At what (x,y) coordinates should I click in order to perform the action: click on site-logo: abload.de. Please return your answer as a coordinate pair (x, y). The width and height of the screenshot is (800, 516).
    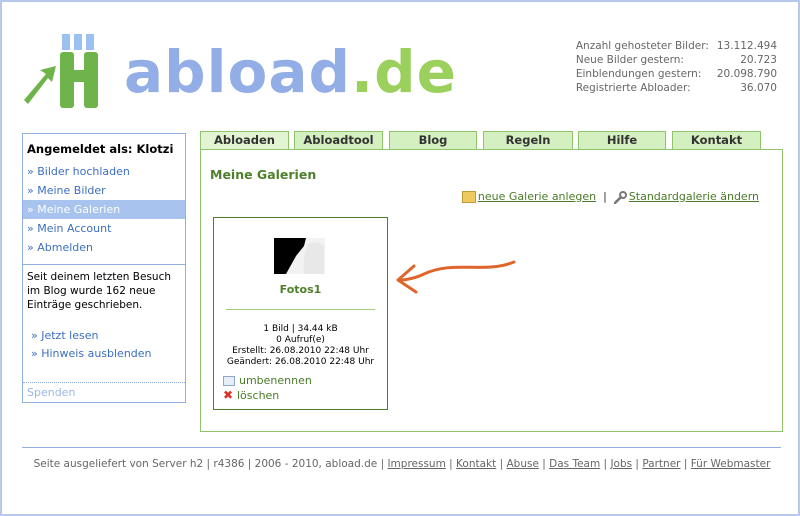
    Looking at the image, I should click on (238, 75).